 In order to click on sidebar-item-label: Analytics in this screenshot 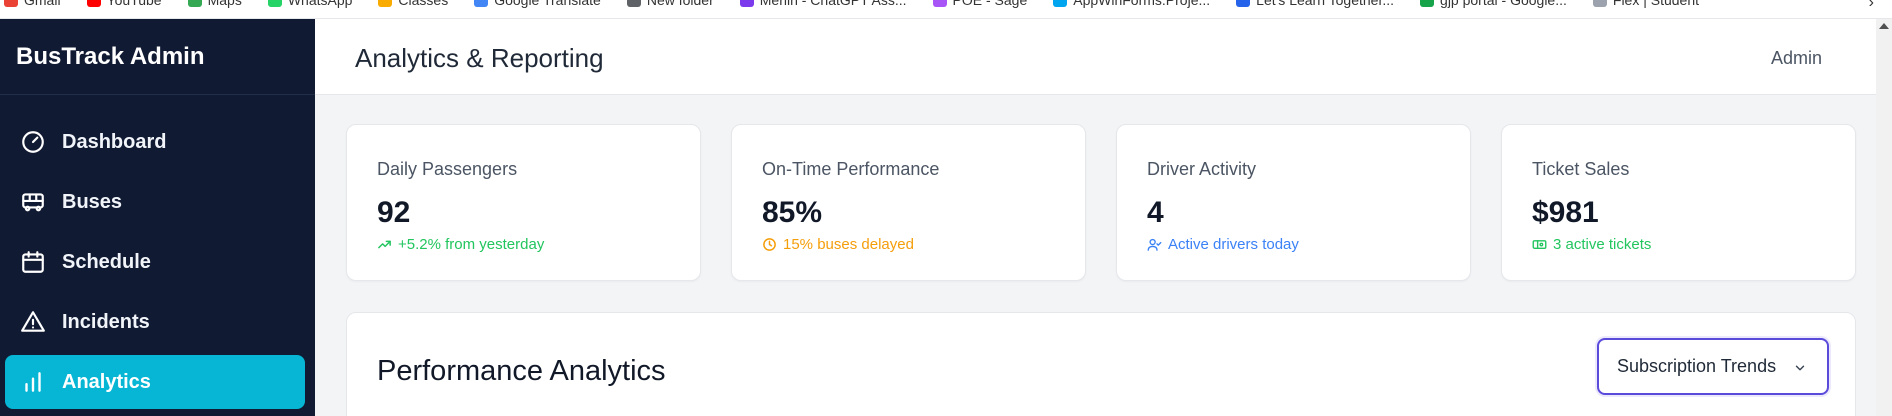, I will do `click(106, 381)`.